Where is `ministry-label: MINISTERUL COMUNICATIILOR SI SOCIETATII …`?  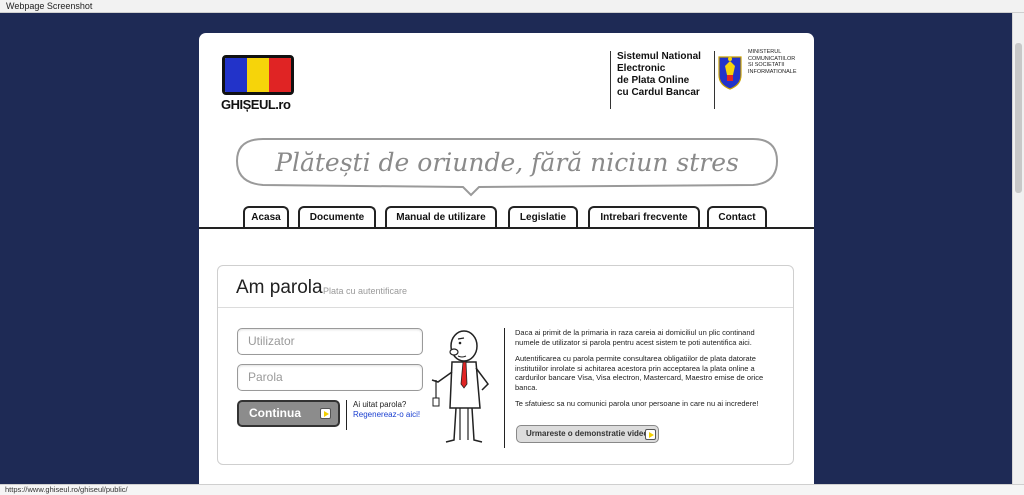
ministry-label: MINISTERUL COMUNICATIILOR SI SOCIETATII … is located at coordinates (783, 62).